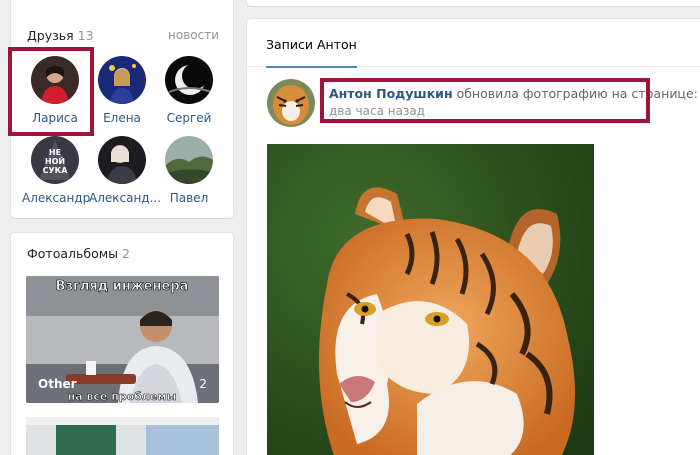 This screenshot has width=700, height=455. What do you see at coordinates (122, 339) in the screenshot?
I see `album-other: Взгляд инженера на все проблемы Other 2` at bounding box center [122, 339].